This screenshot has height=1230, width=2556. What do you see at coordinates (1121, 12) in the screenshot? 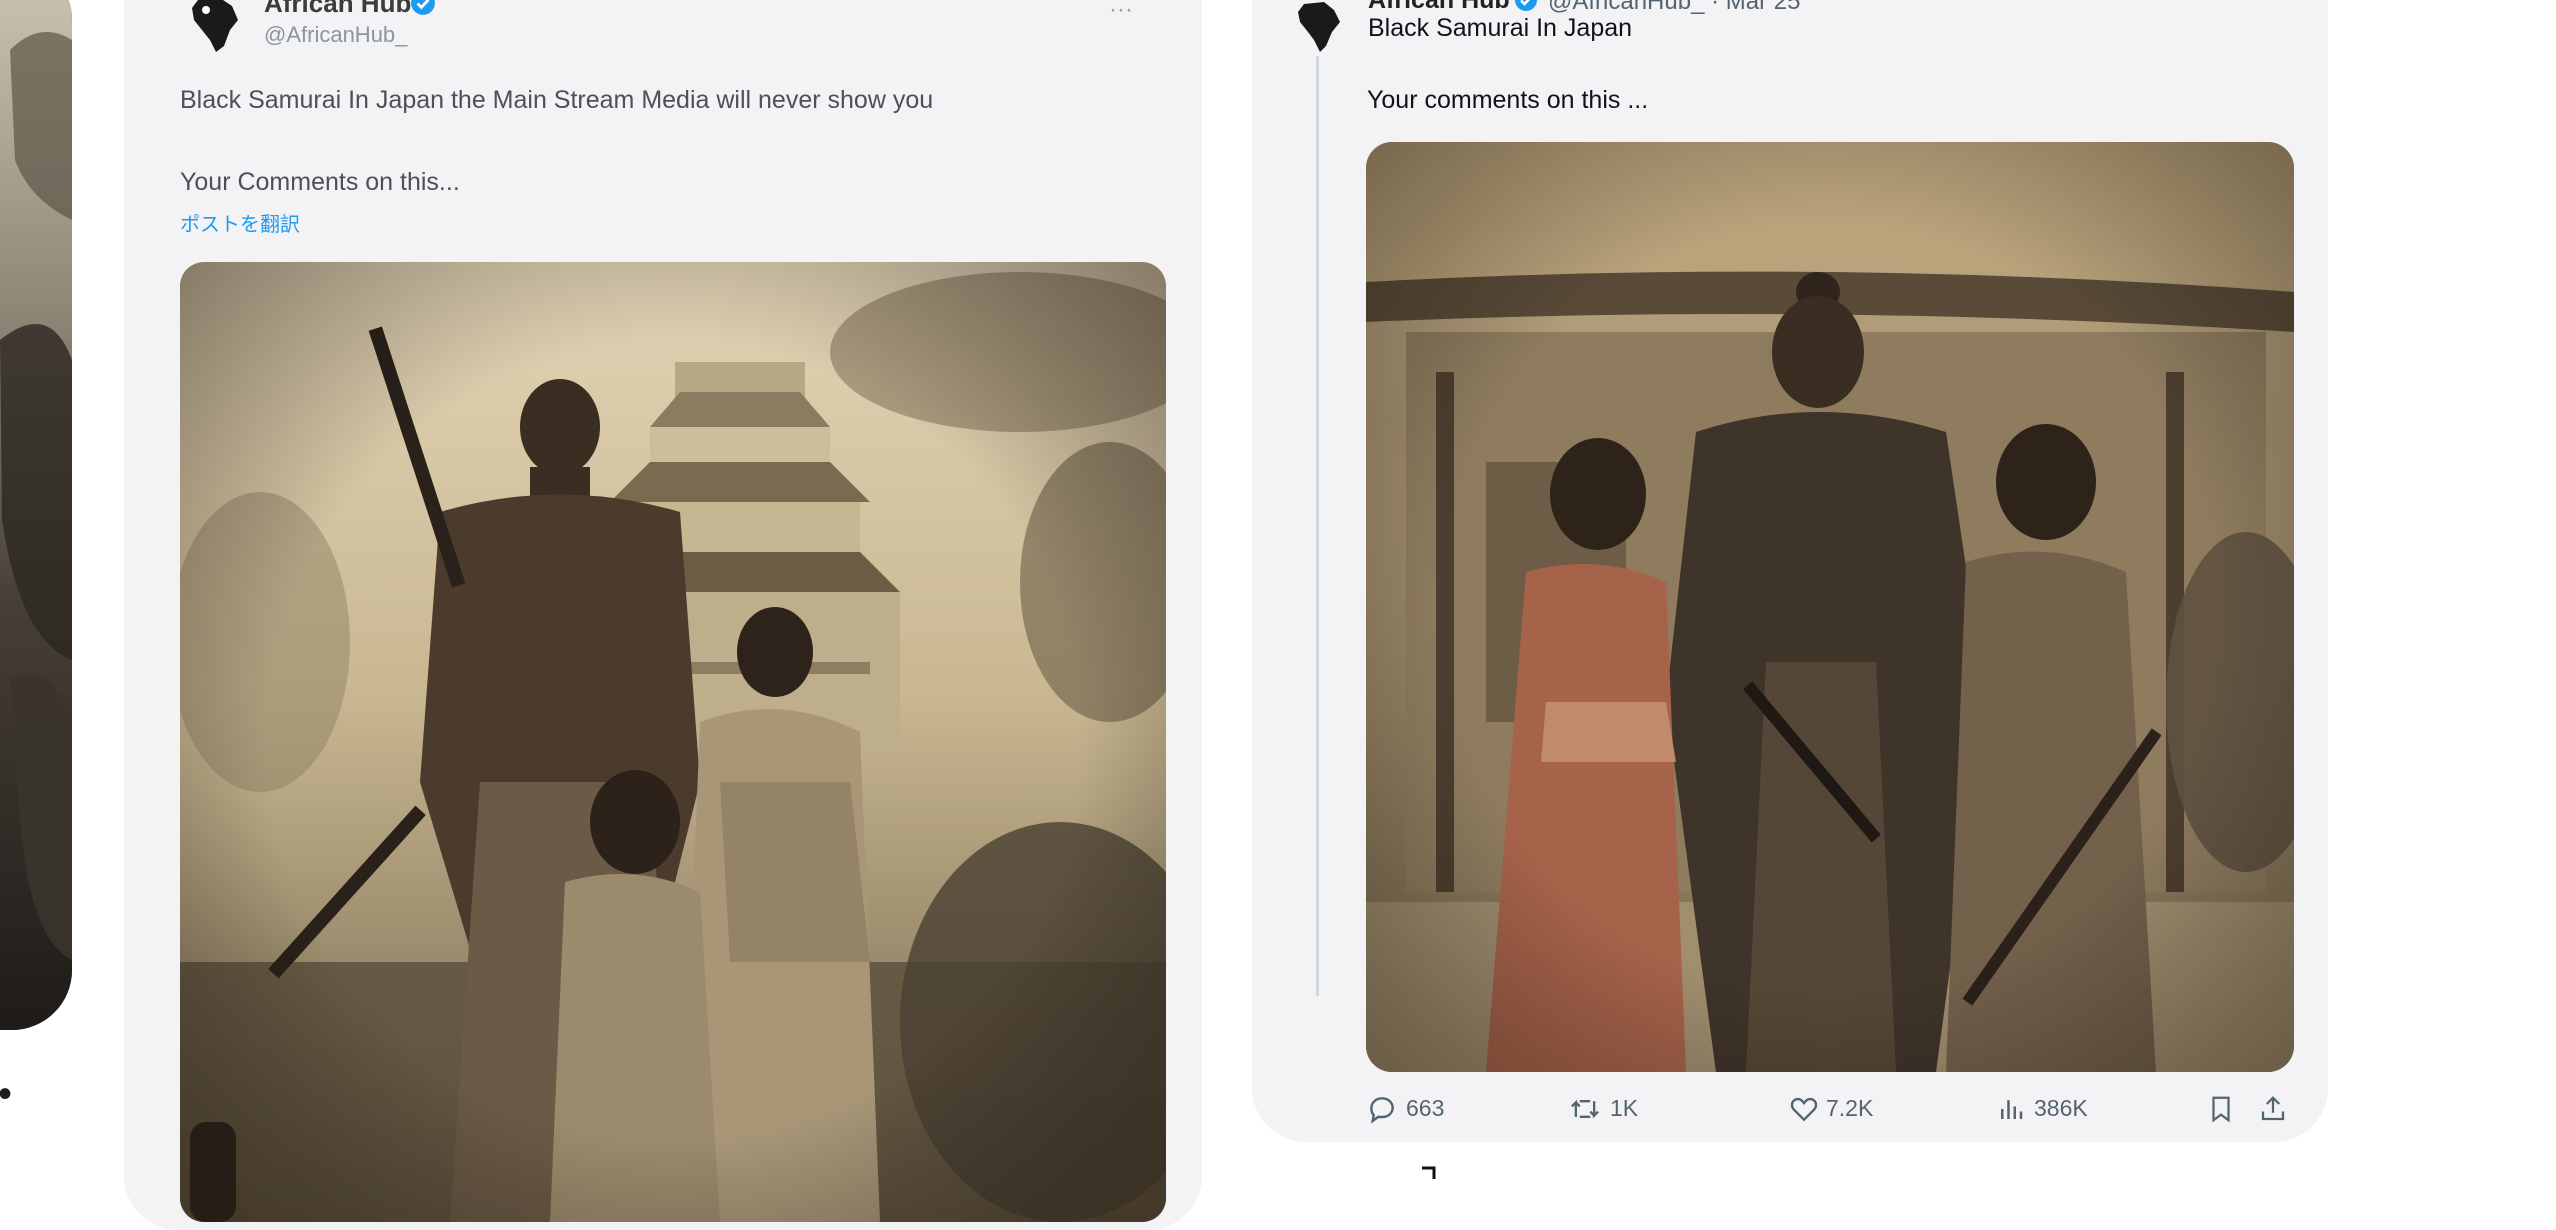
I see `more-options-button: ···` at bounding box center [1121, 12].